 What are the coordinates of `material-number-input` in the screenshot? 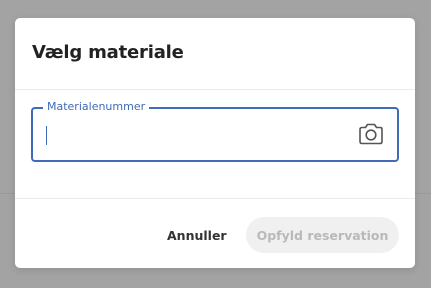 It's located at (190, 133).